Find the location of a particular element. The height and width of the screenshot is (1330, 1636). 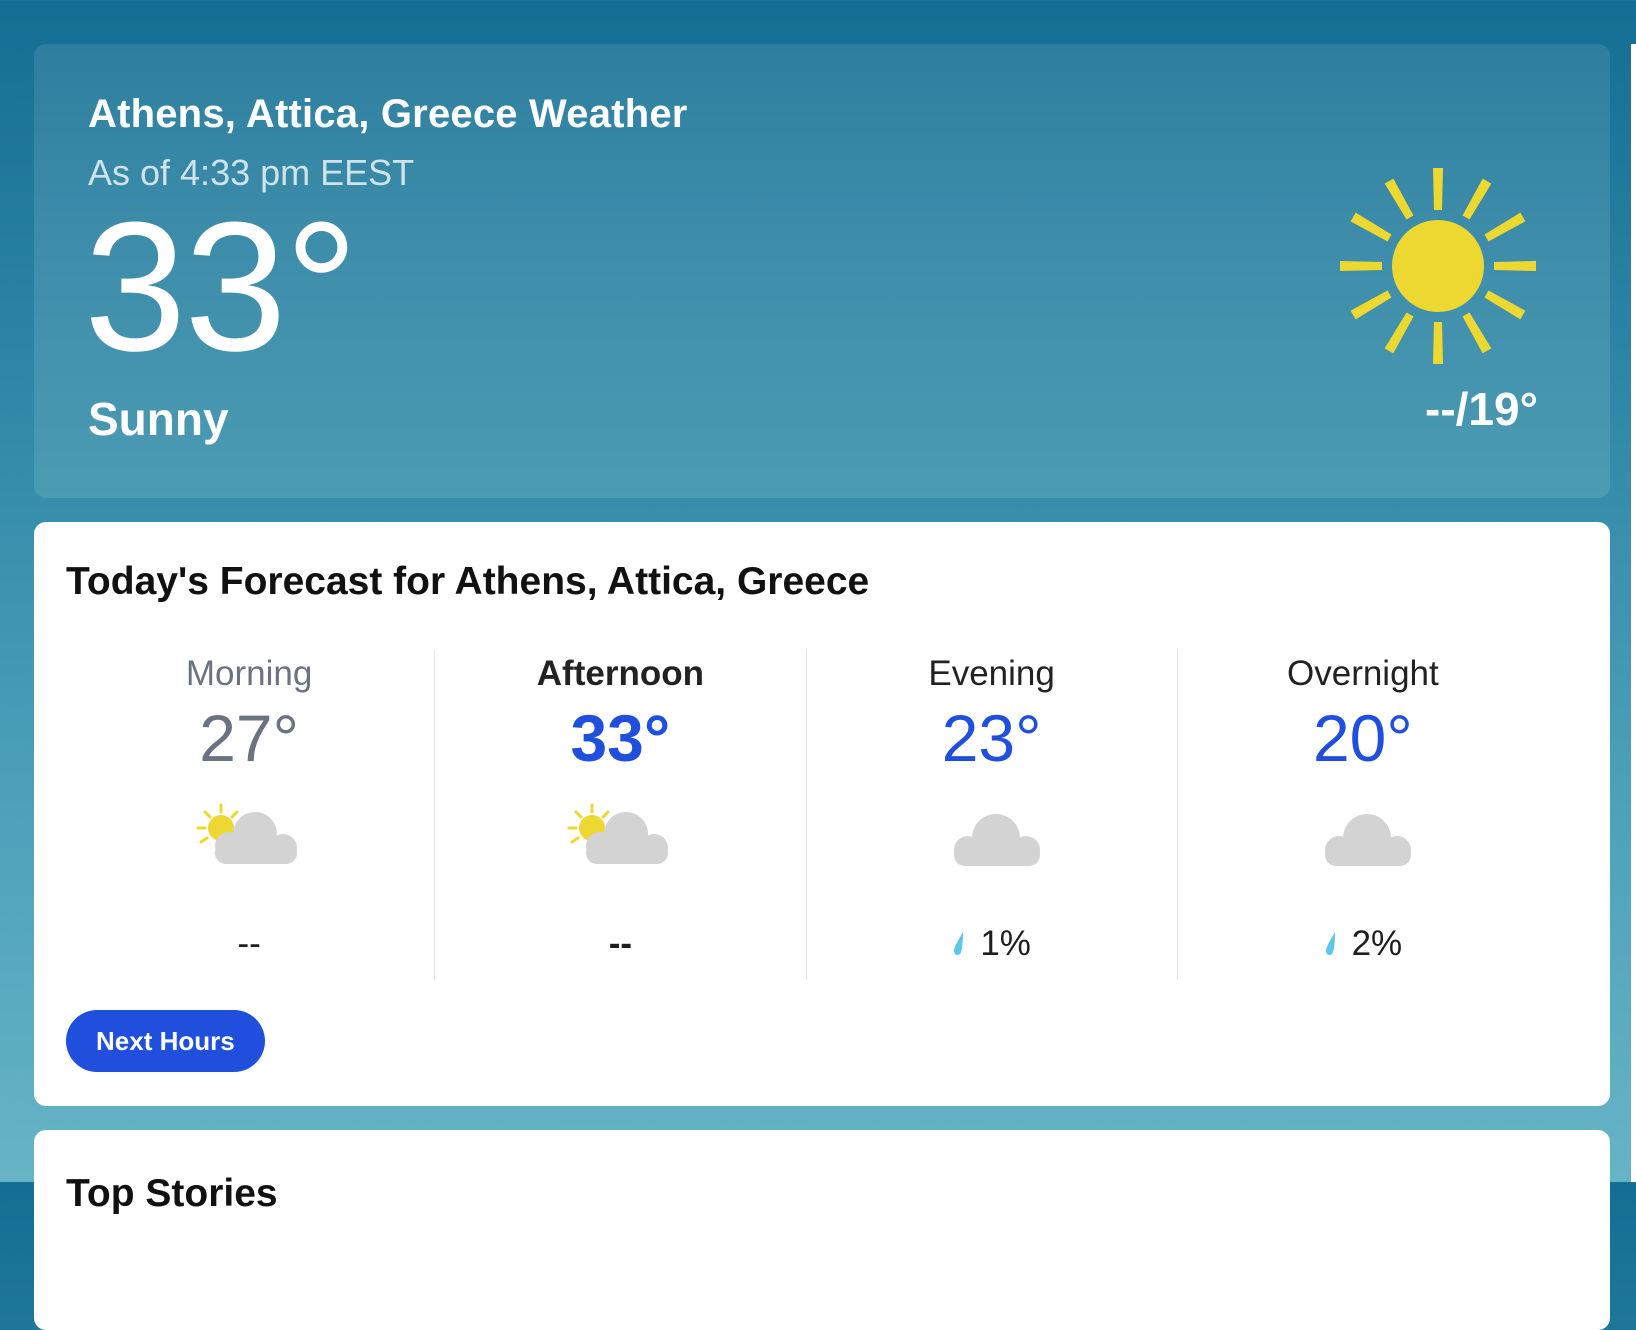

period-precipitation: 2% is located at coordinates (1377, 943).